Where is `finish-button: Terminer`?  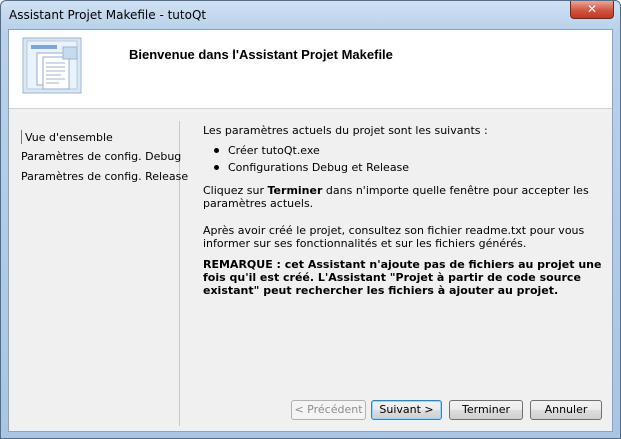
finish-button: Terminer is located at coordinates (486, 410).